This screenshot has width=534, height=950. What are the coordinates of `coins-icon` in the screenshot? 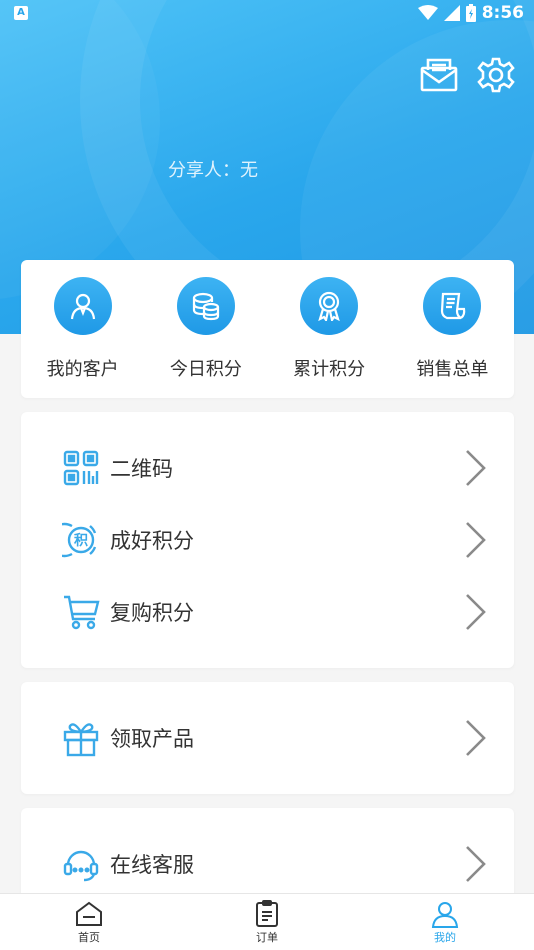 It's located at (205, 306).